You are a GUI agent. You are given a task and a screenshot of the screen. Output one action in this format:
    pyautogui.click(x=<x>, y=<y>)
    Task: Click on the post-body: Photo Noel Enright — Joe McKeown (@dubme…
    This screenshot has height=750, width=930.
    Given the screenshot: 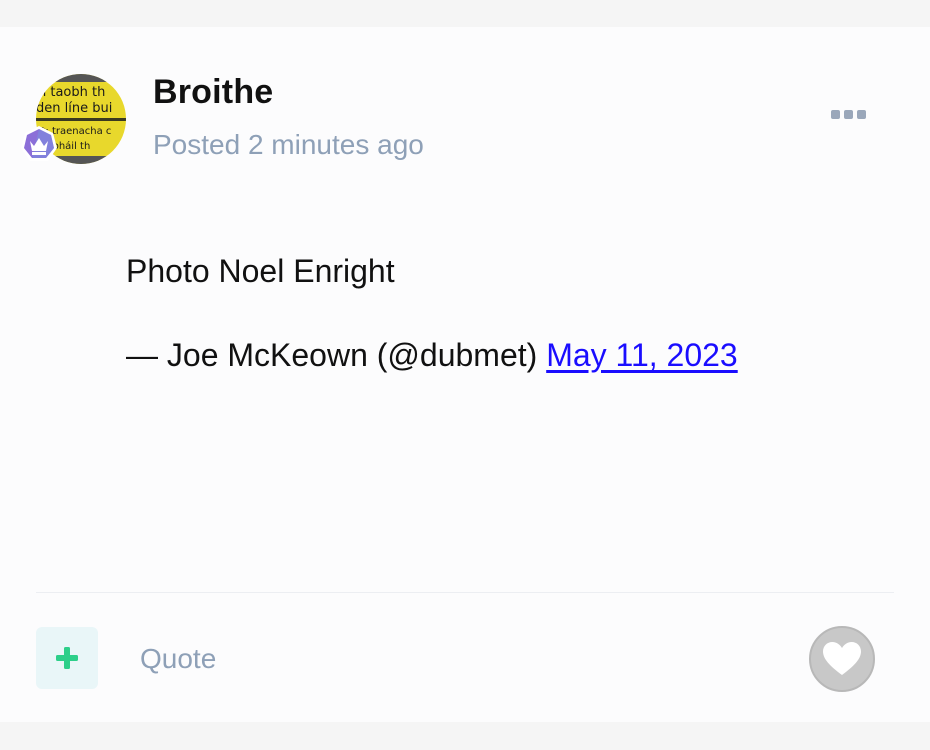 What is the action you would take?
    pyautogui.click(x=506, y=313)
    